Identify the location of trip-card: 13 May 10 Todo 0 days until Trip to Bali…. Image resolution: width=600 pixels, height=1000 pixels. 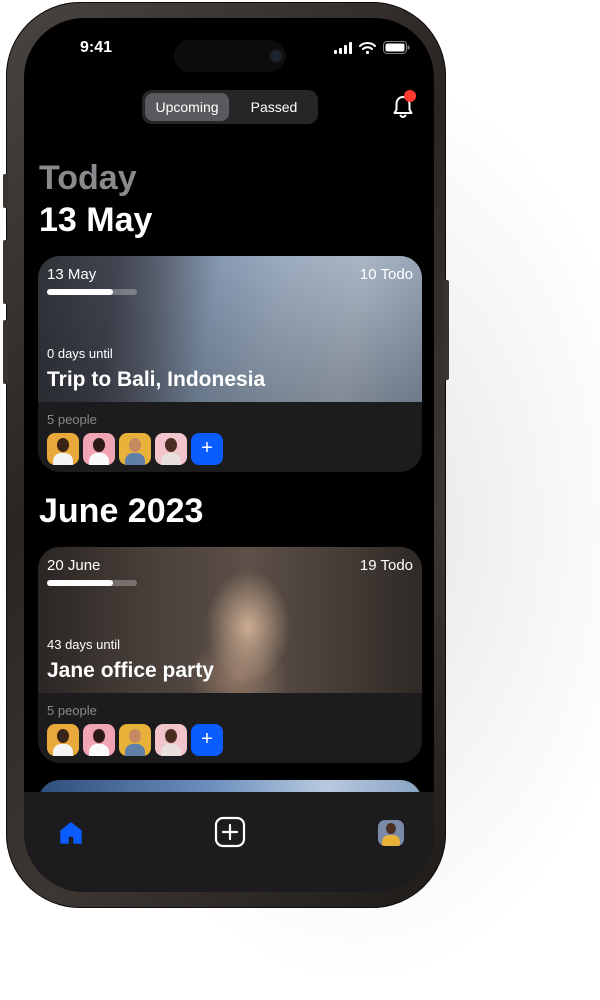
(230, 364).